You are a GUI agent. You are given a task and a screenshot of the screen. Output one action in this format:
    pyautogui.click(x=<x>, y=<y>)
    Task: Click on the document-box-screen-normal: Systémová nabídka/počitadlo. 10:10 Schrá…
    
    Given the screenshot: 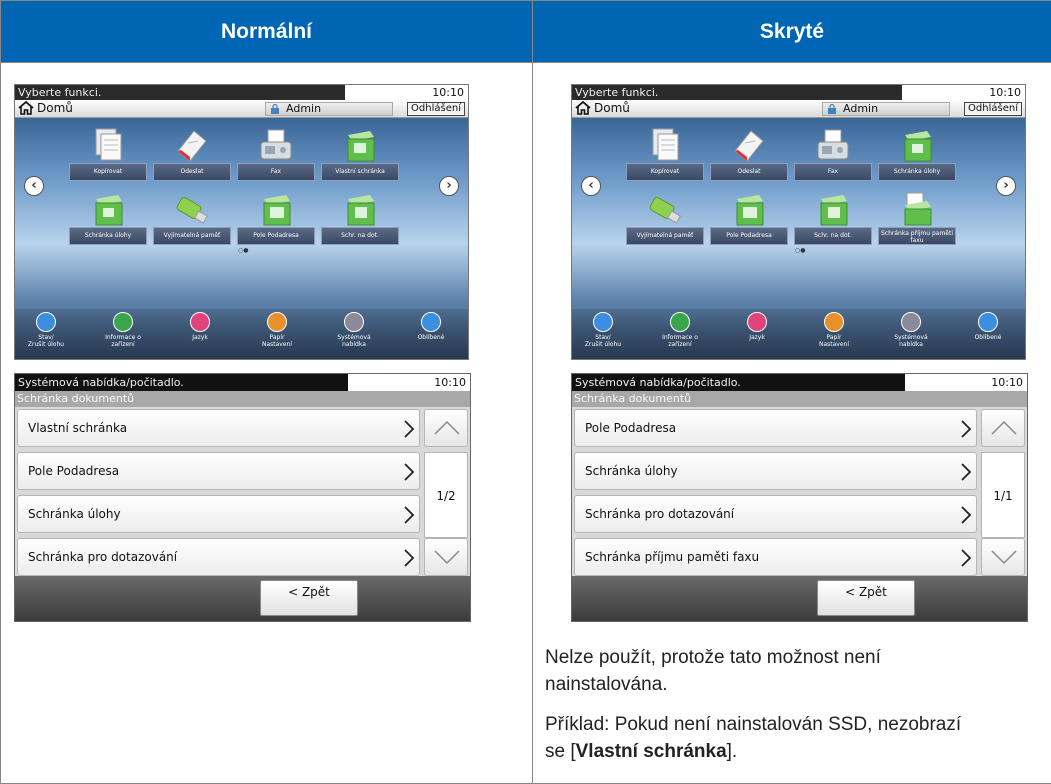 What is the action you would take?
    pyautogui.click(x=242, y=497)
    